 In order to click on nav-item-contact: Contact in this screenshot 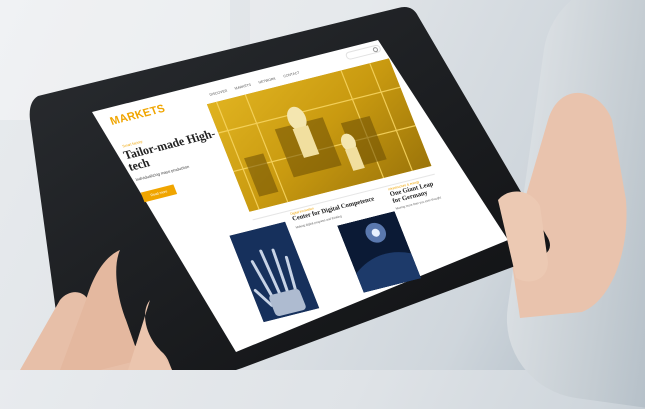, I will do `click(291, 75)`.